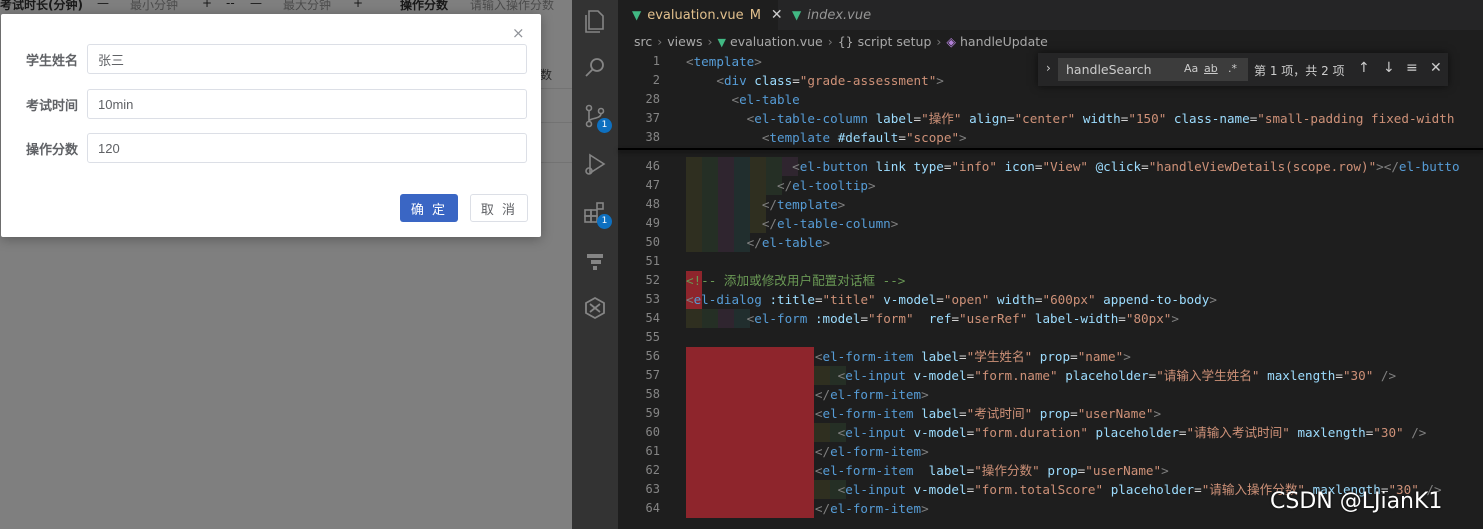 This screenshot has width=1483, height=529. Describe the element at coordinates (596, 213) in the screenshot. I see `extensions-icon: 1` at that location.